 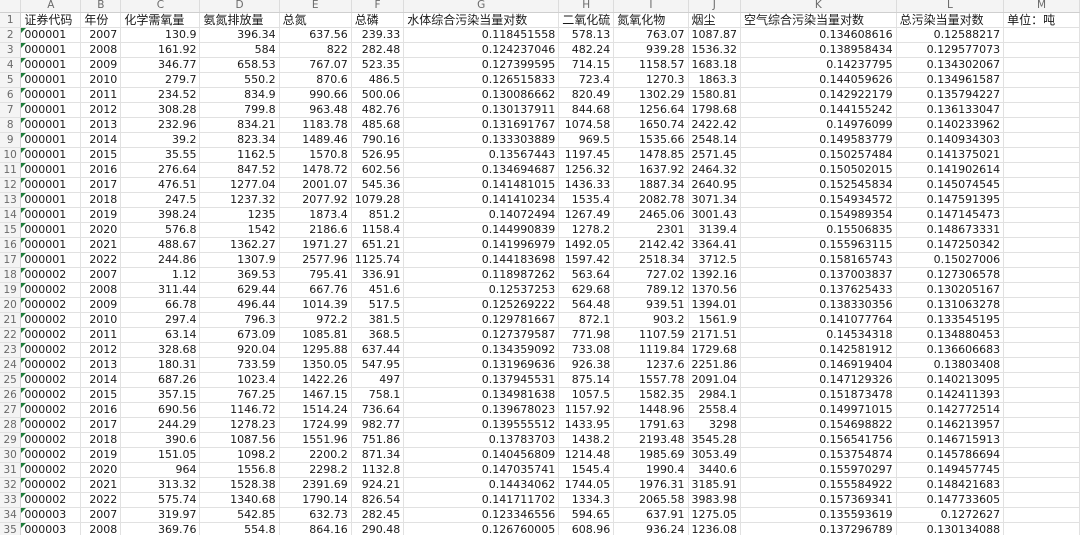 What do you see at coordinates (818, 110) in the screenshot?
I see `cell: 0.144155242` at bounding box center [818, 110].